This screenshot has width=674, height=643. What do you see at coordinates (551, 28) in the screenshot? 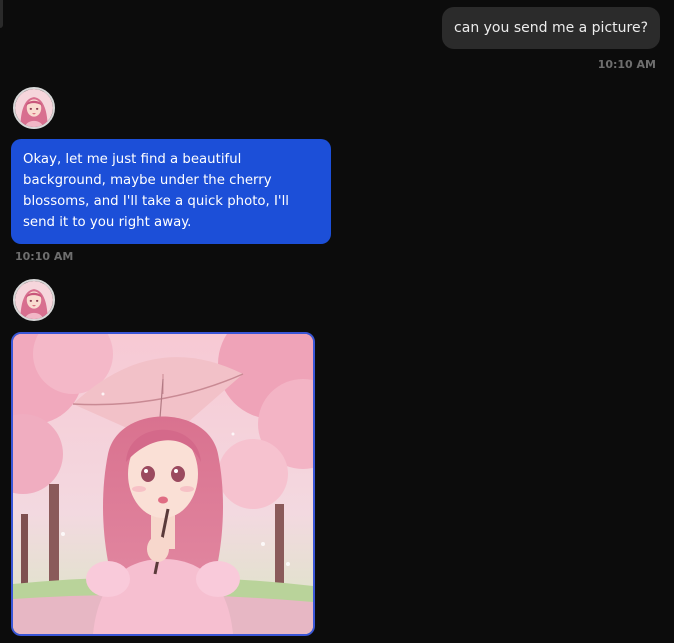
I see `user-message-bubble: can you send me a picture?` at bounding box center [551, 28].